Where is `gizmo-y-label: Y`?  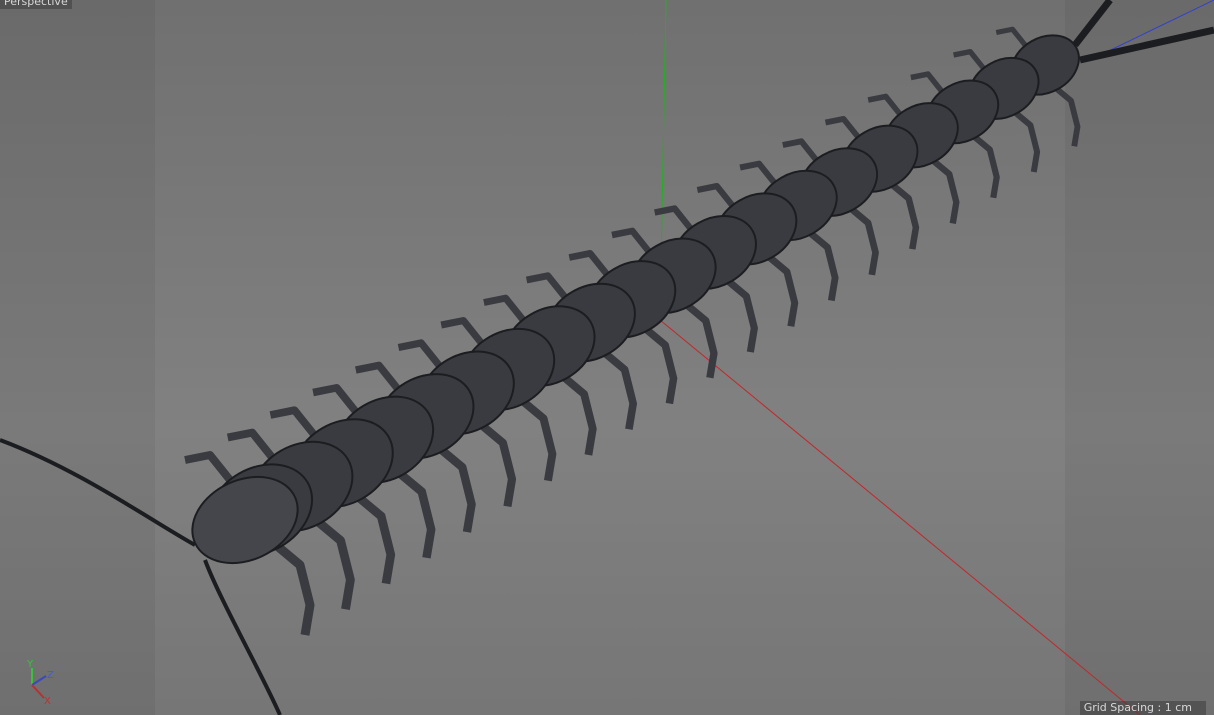 gizmo-y-label: Y is located at coordinates (30, 664).